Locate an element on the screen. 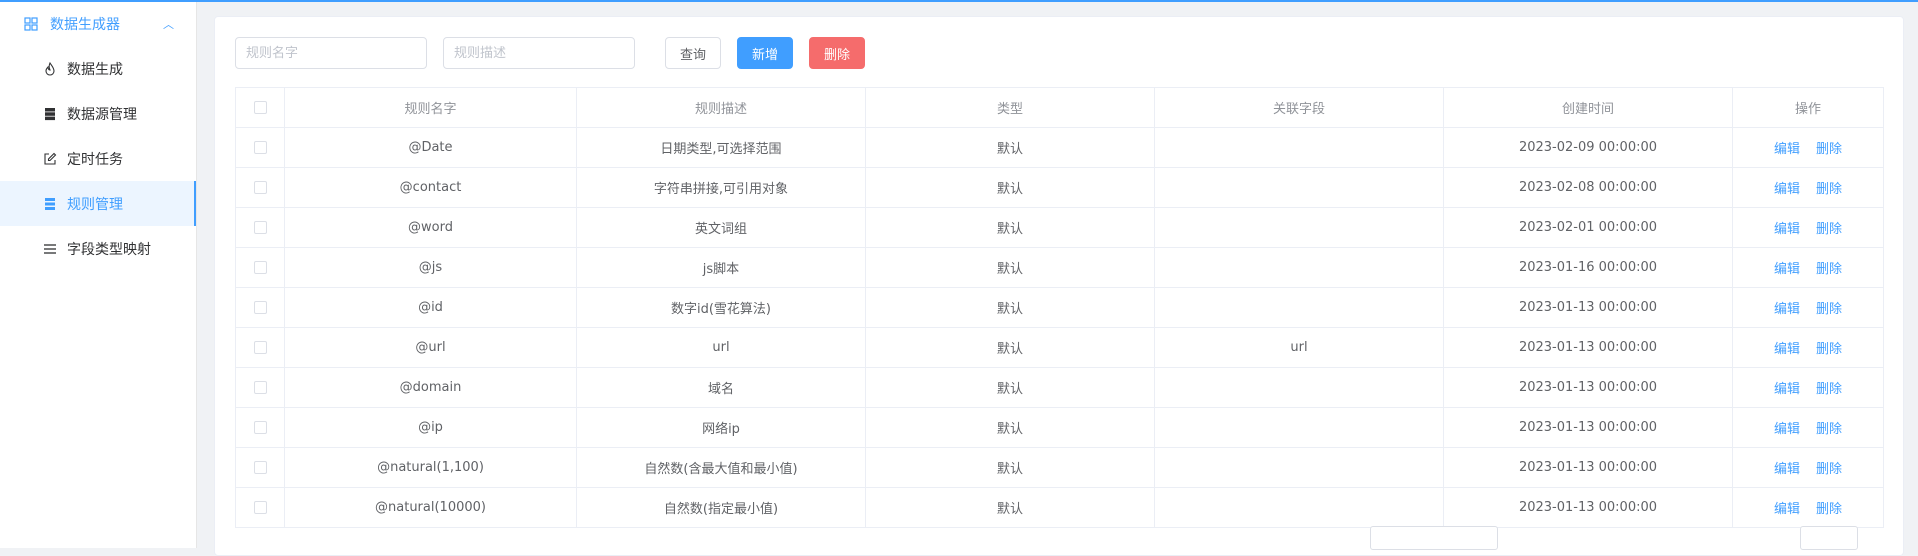 Image resolution: width=1918 pixels, height=556 pixels. flame-icon is located at coordinates (50, 68).